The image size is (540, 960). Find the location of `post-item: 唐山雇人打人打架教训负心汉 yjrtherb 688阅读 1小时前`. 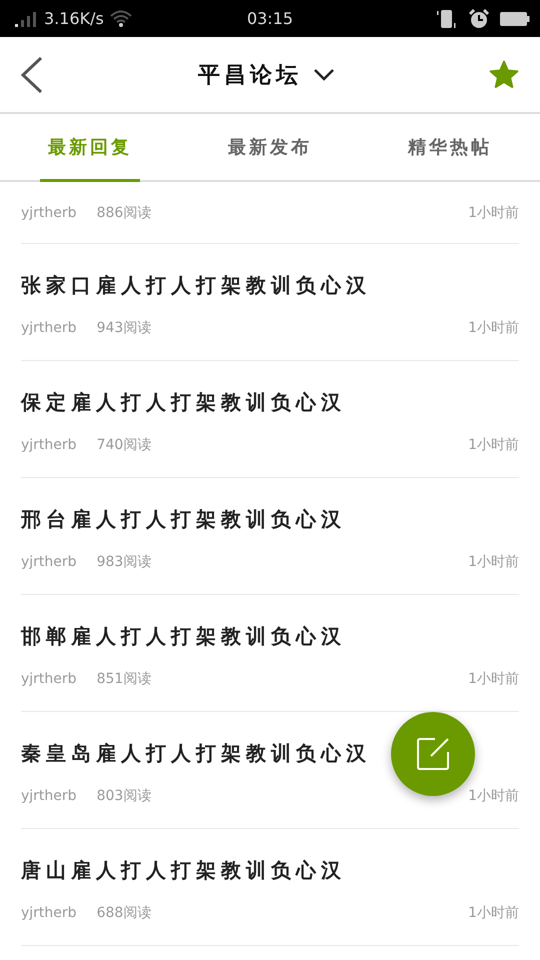

post-item: 唐山雇人打人打架教训负心汉 yjrtherb 688阅读 1小时前 is located at coordinates (270, 887).